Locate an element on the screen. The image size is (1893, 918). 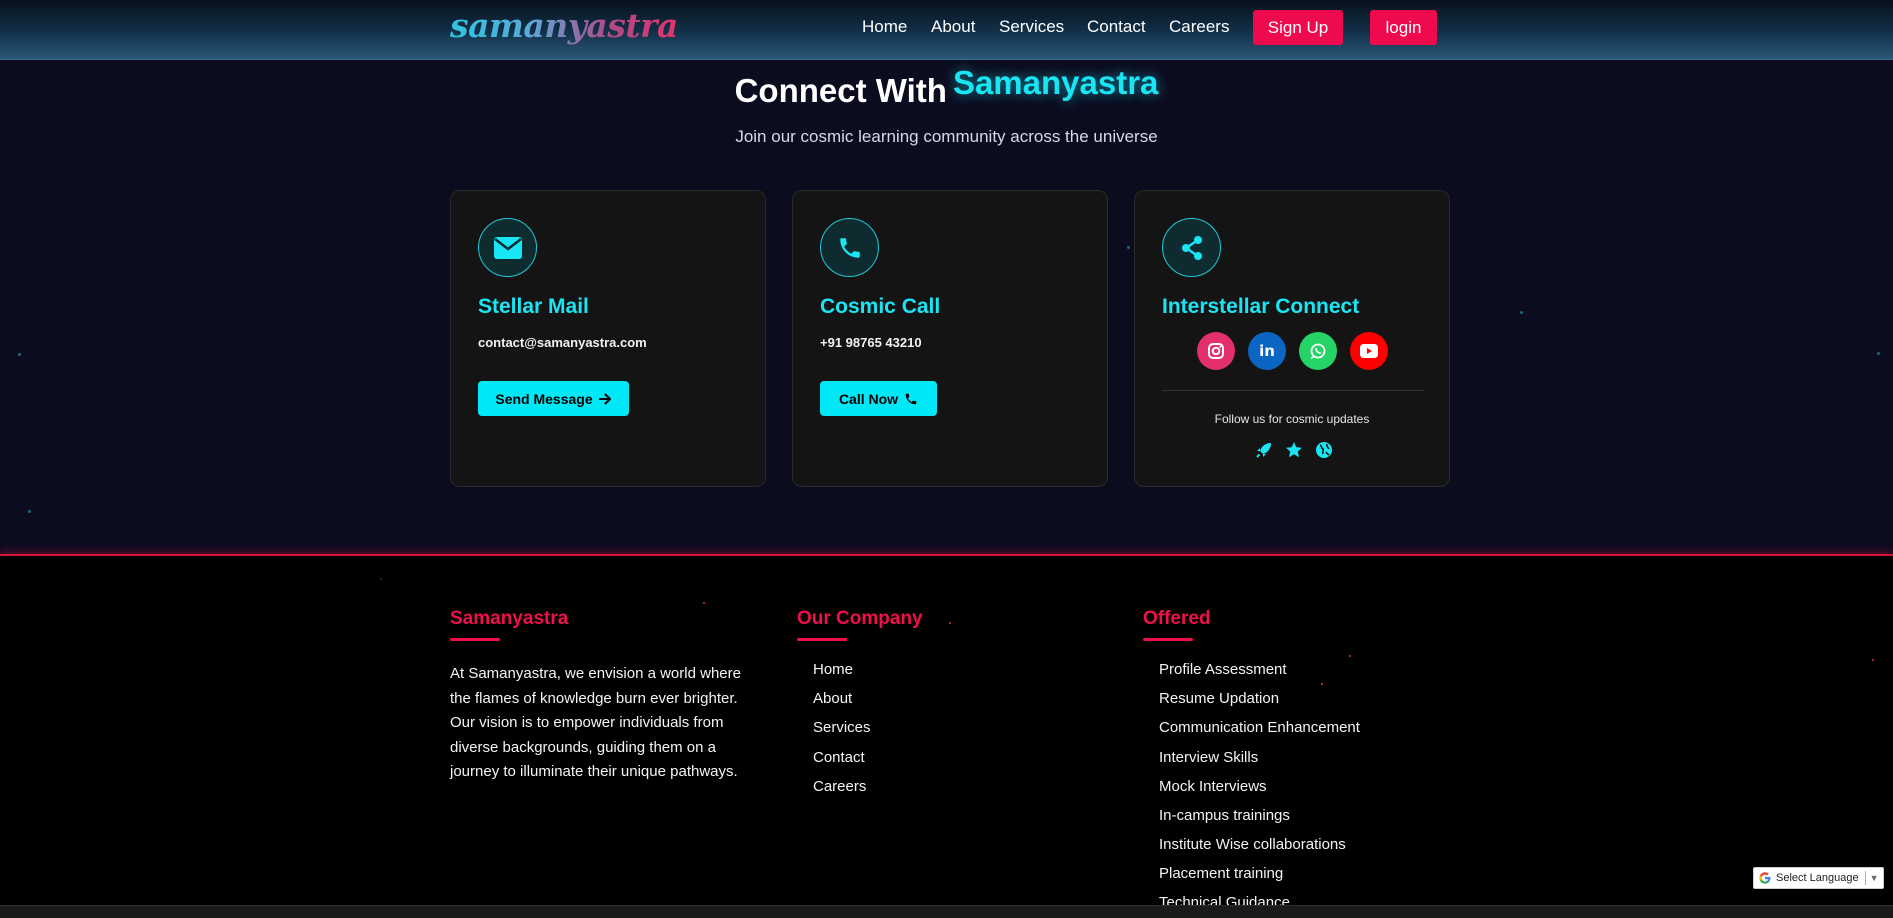
linkedin-icon: in is located at coordinates (1267, 351).